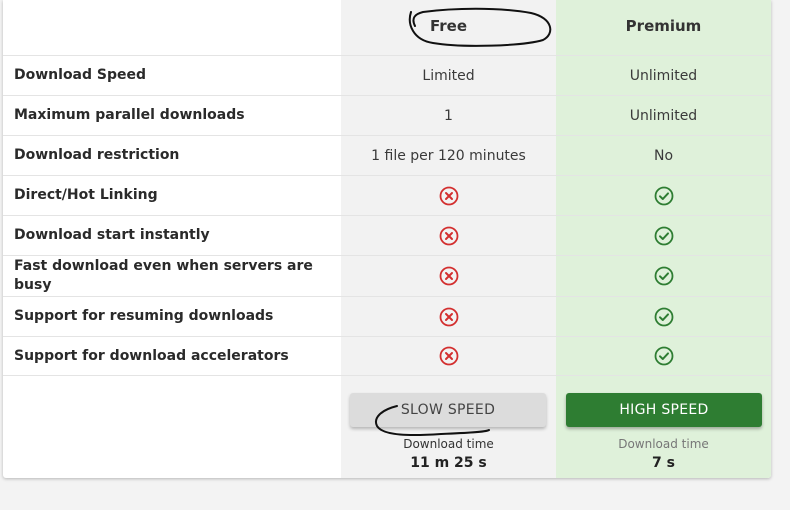 This screenshot has width=790, height=510. I want to click on feature-label: Fast download even when servers are busy, so click(163, 275).